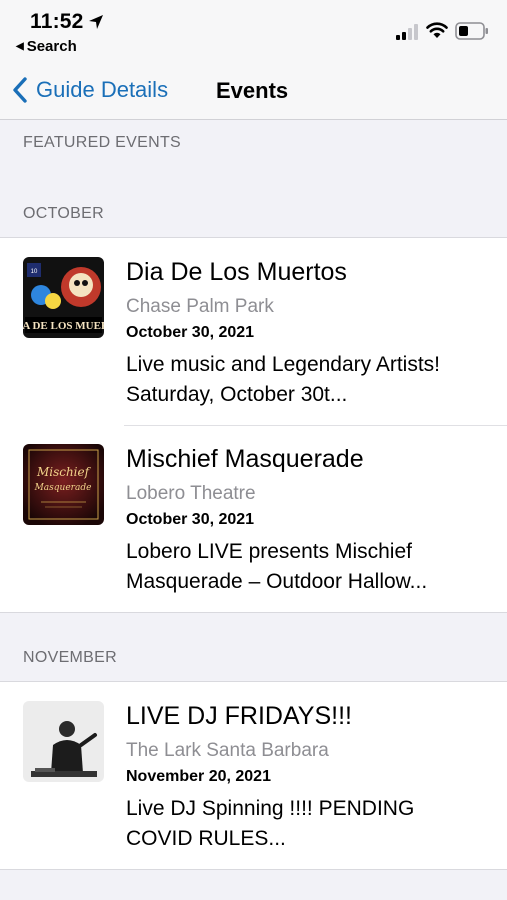  What do you see at coordinates (198, 776) in the screenshot?
I see `event-date: November 20, 2021` at bounding box center [198, 776].